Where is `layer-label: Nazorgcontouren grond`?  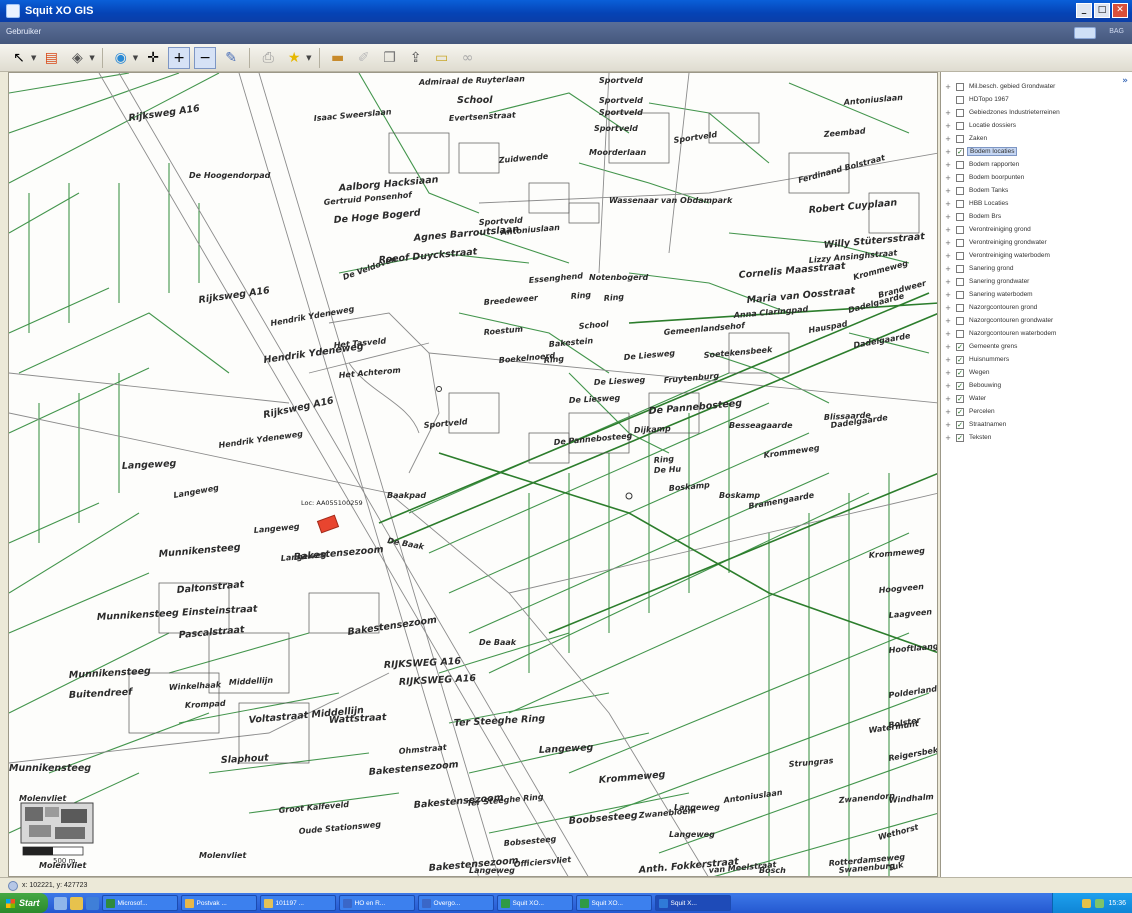
layer-label: Nazorgcontouren grond is located at coordinates (1003, 307).